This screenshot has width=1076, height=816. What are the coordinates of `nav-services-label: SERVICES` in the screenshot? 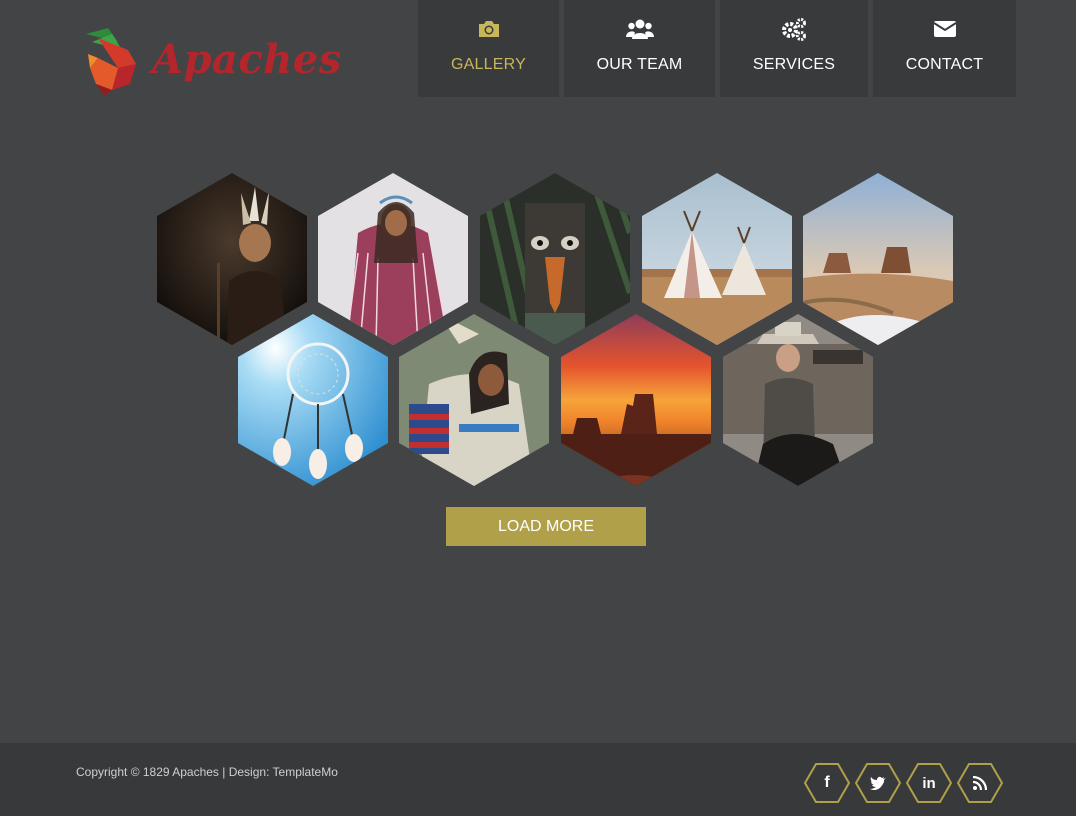 It's located at (794, 64).